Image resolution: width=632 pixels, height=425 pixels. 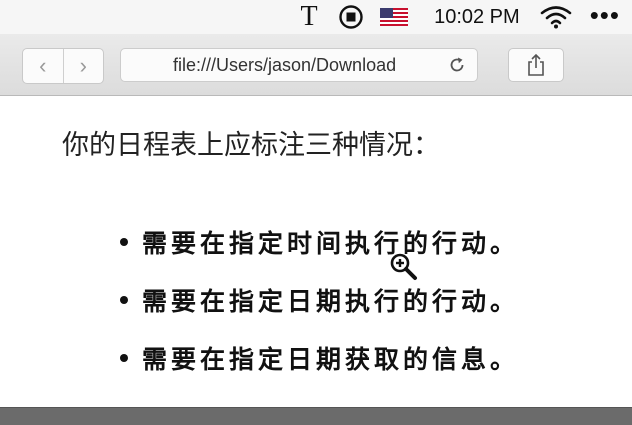 I want to click on nav-button-group: ‹ ›, so click(x=63, y=66).